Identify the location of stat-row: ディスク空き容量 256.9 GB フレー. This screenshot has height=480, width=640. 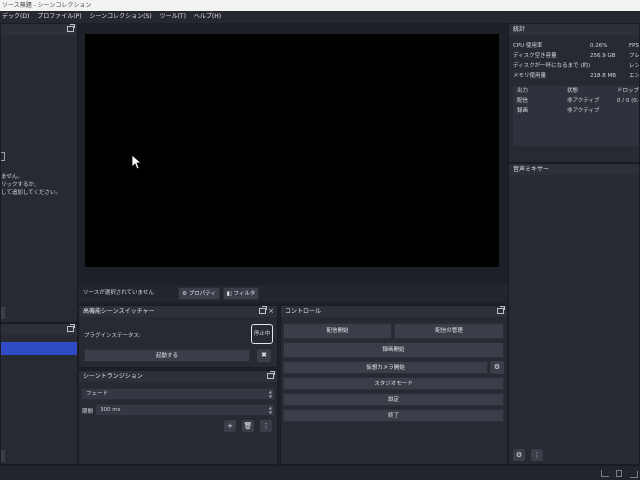
(576, 56).